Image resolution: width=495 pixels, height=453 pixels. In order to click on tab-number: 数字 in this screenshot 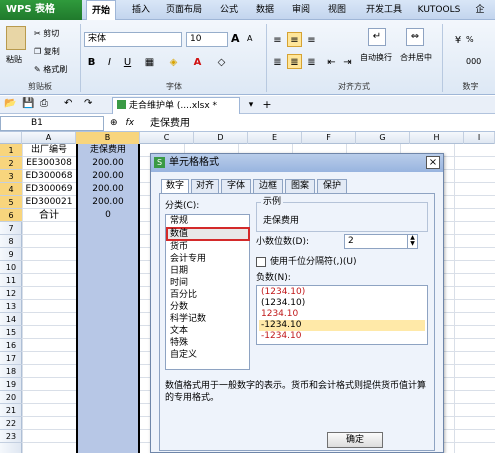, I will do `click(175, 186)`.